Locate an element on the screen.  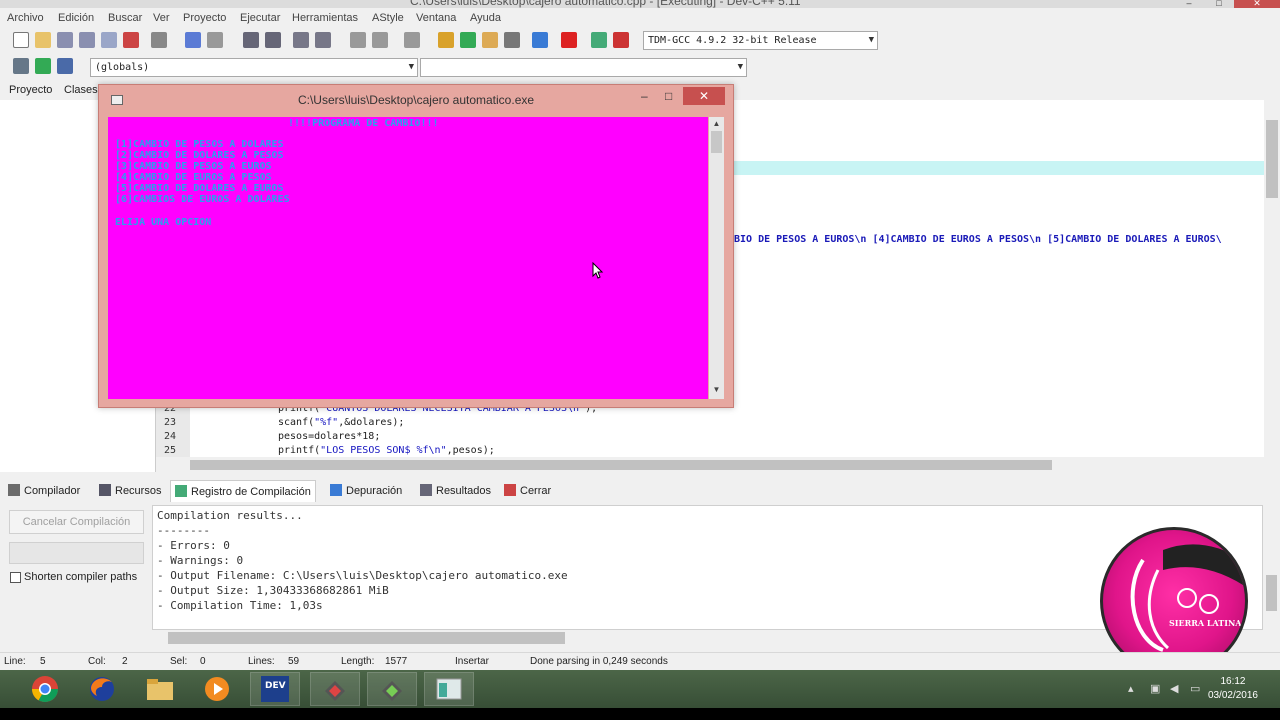
menu-ventana: Ventana is located at coordinates (436, 18).